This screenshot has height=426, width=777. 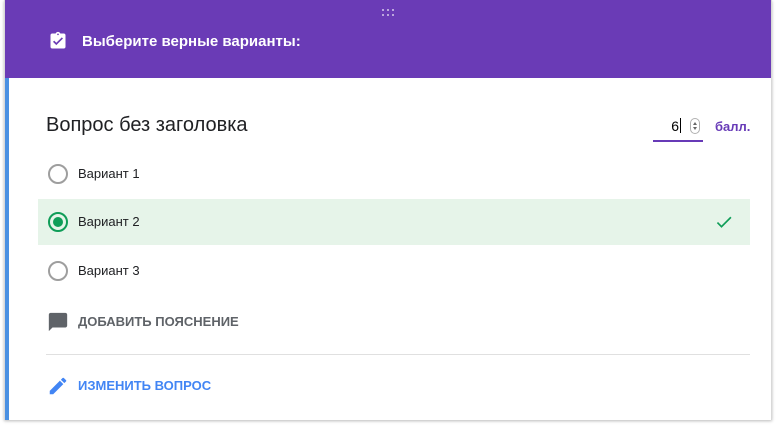 I want to click on pencil-icon, so click(x=58, y=386).